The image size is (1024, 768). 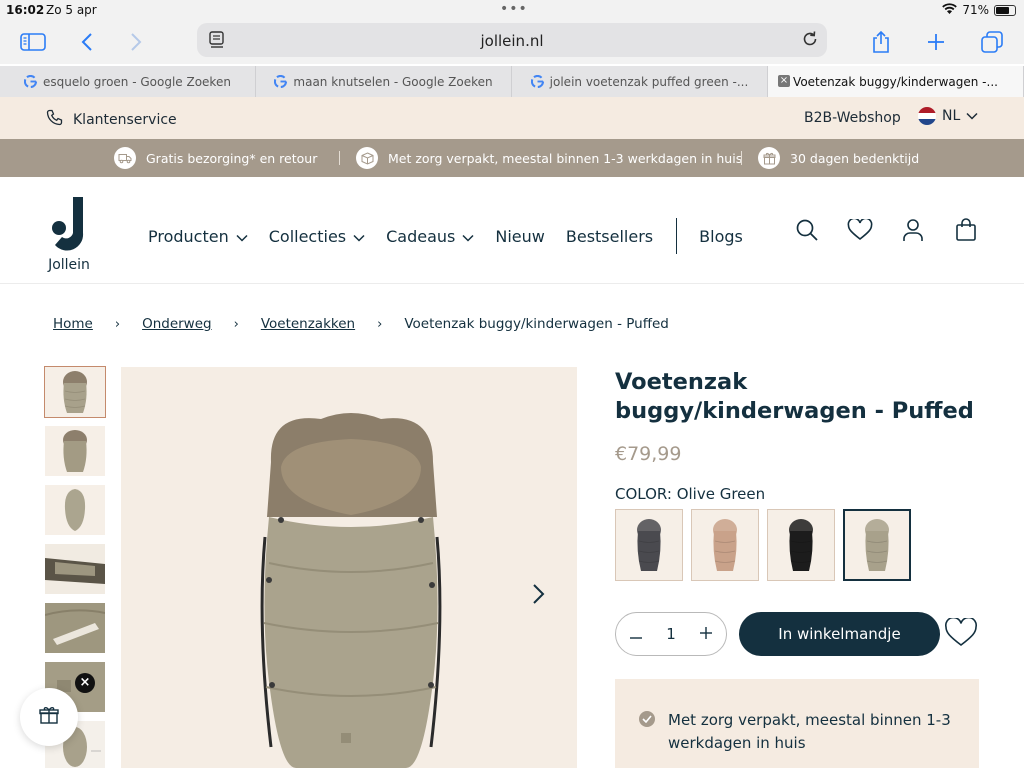 I want to click on status-date: Zo 5 apr, so click(x=71, y=10).